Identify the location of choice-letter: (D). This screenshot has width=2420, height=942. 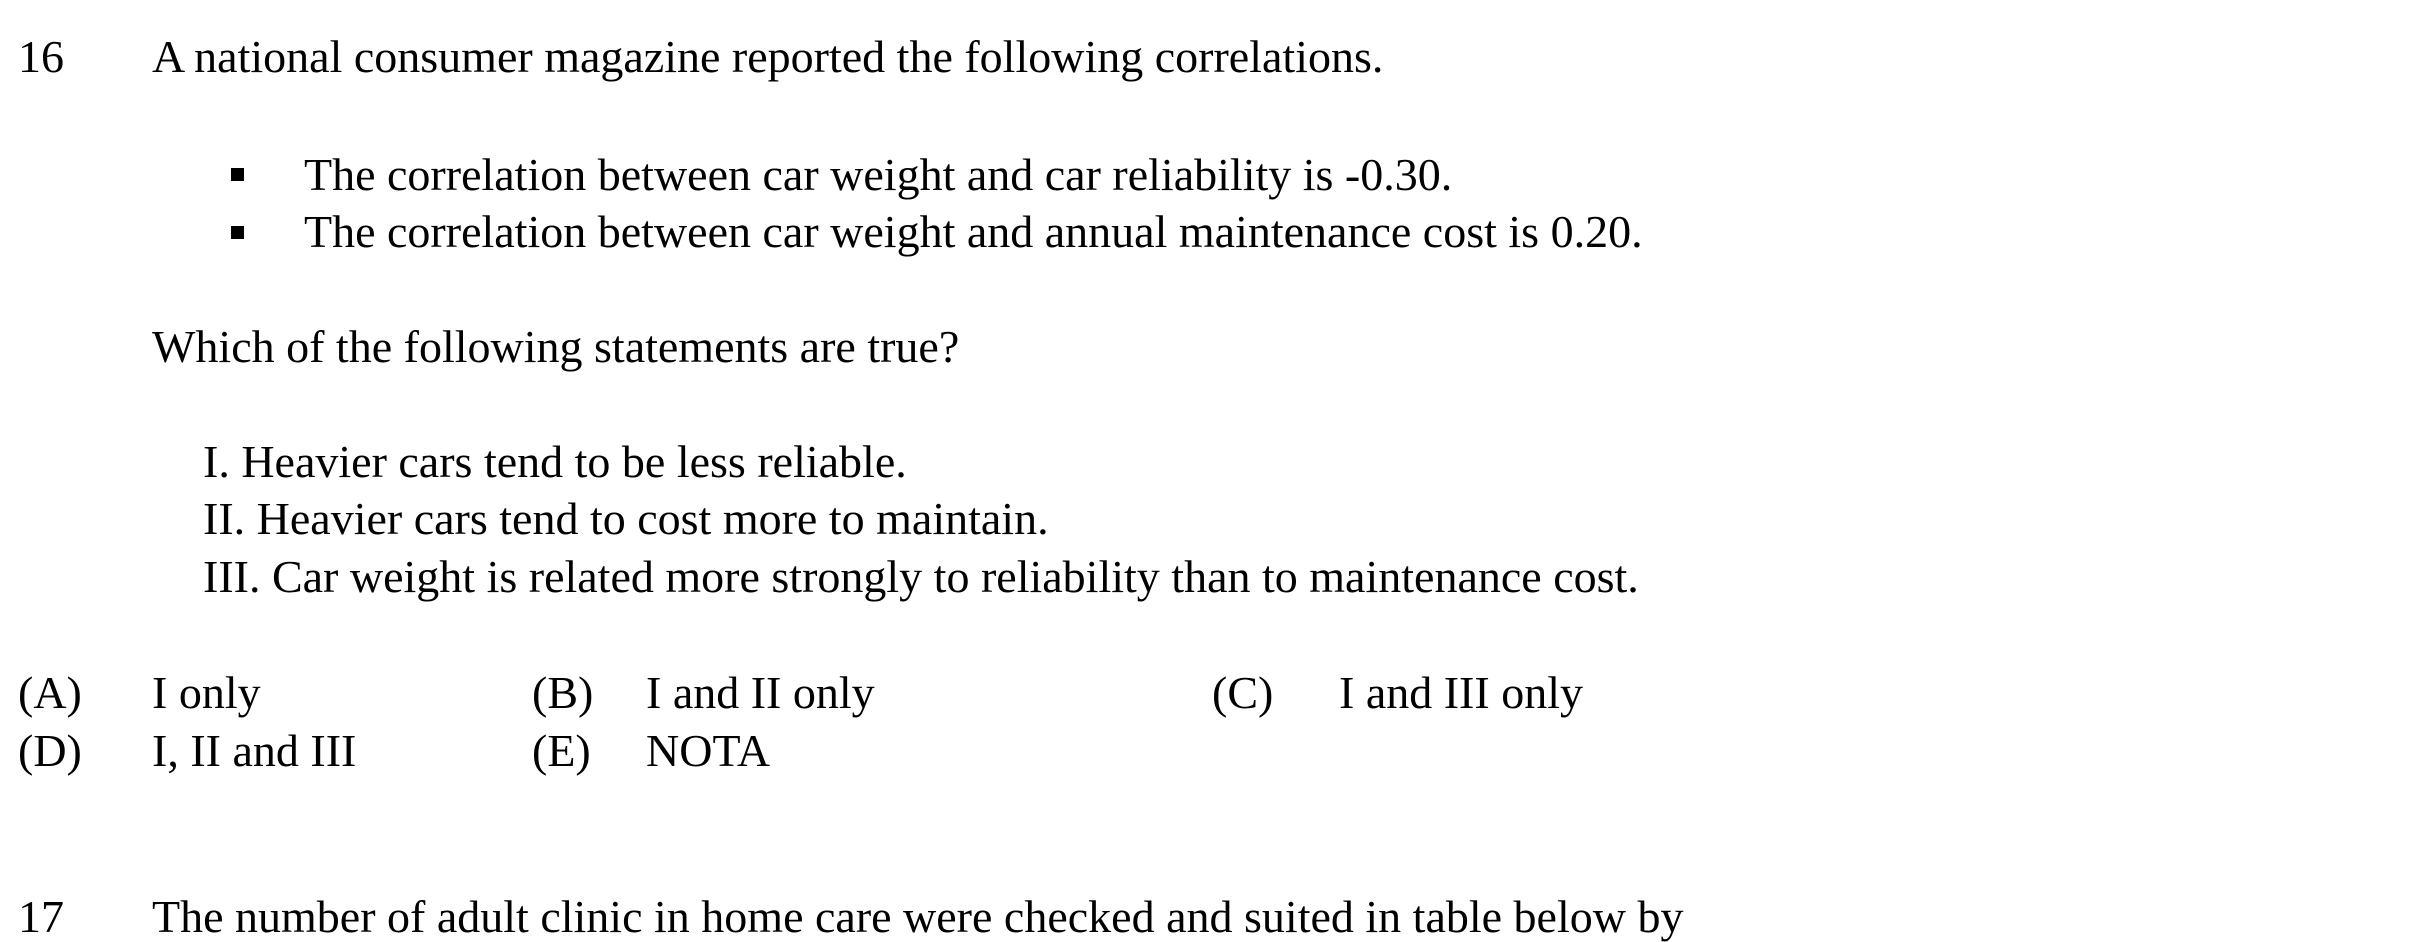
(50, 750).